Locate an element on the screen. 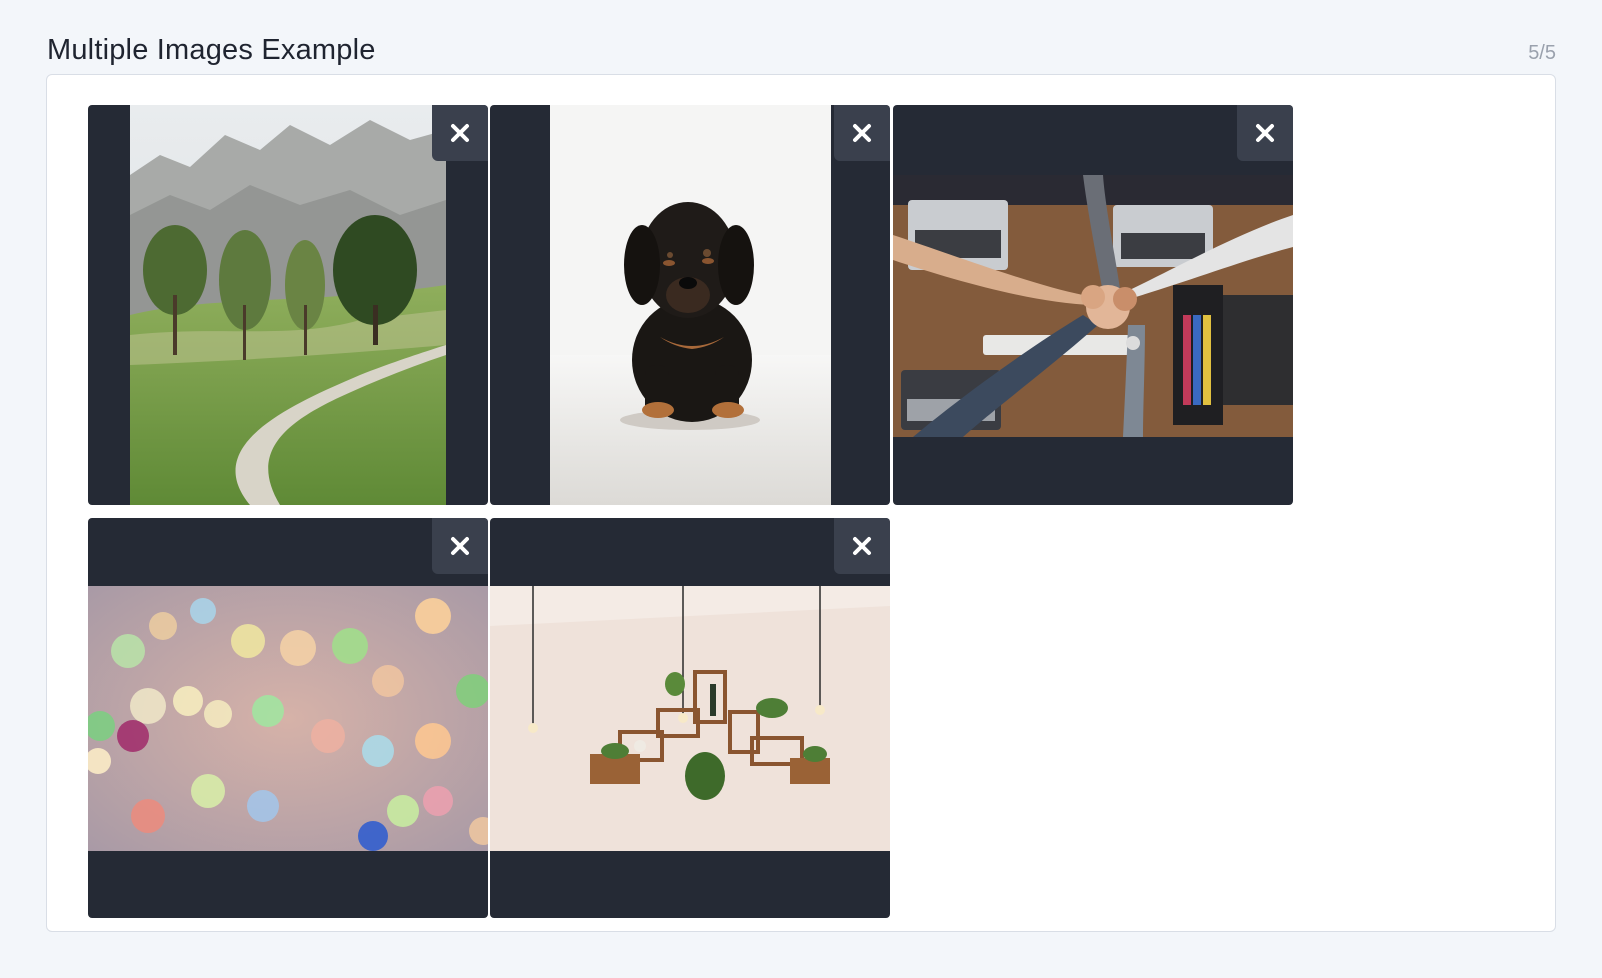 The image size is (1602, 978). mountain-path-photo is located at coordinates (288, 305).